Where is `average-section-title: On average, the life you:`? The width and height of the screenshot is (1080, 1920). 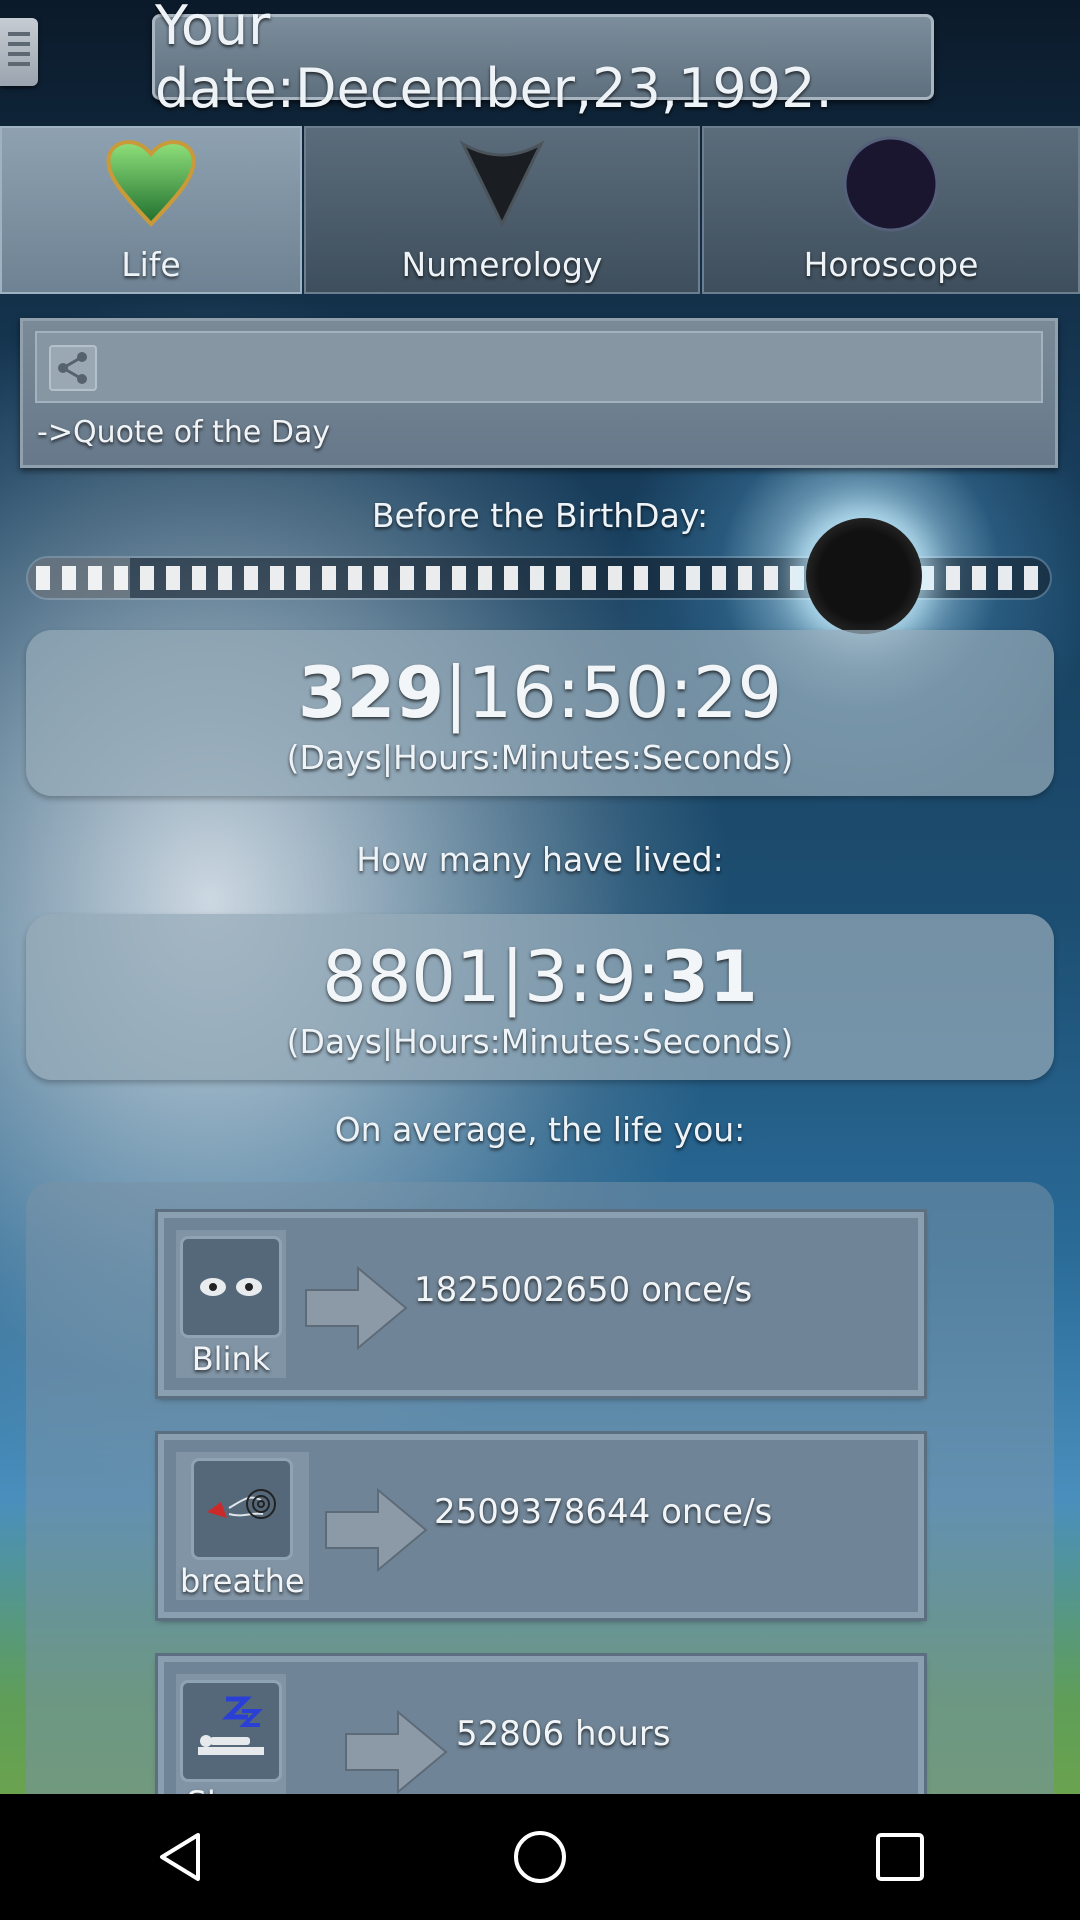 average-section-title: On average, the life you: is located at coordinates (540, 1129).